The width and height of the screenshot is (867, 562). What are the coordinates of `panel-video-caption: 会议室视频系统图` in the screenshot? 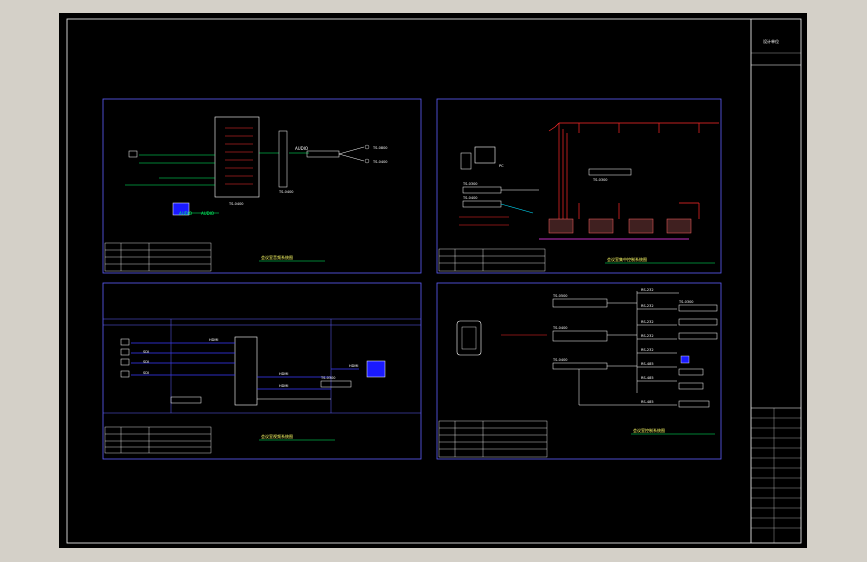 It's located at (277, 436).